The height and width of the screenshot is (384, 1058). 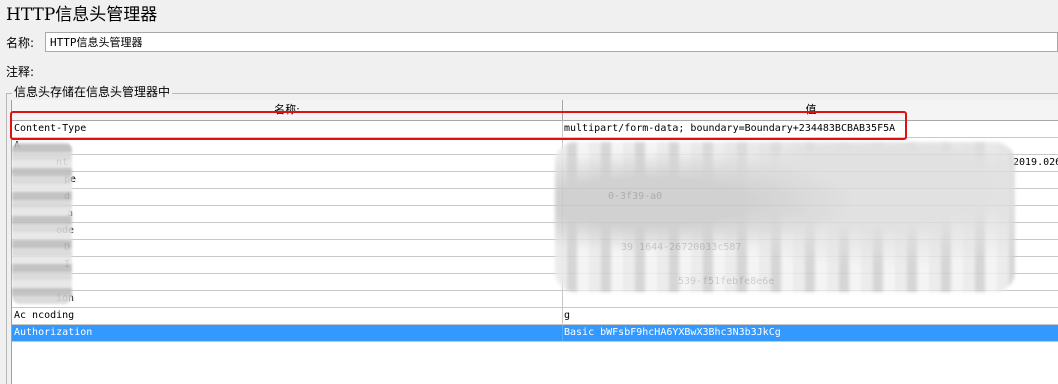 What do you see at coordinates (810, 316) in the screenshot?
I see `header-value-cell: g` at bounding box center [810, 316].